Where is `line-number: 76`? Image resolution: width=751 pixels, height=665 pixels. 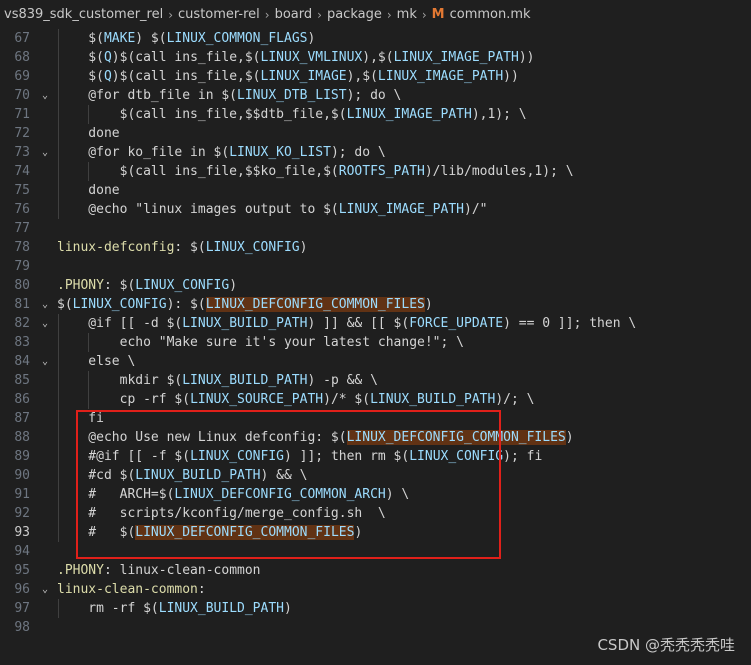 line-number: 76 is located at coordinates (22, 209).